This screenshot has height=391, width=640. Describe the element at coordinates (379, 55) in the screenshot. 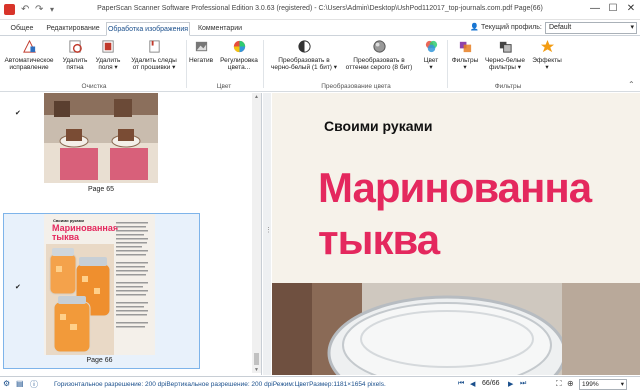

I see `convert-grayscale-button: Преобразовать в оттенки серого (8 бит)` at that location.